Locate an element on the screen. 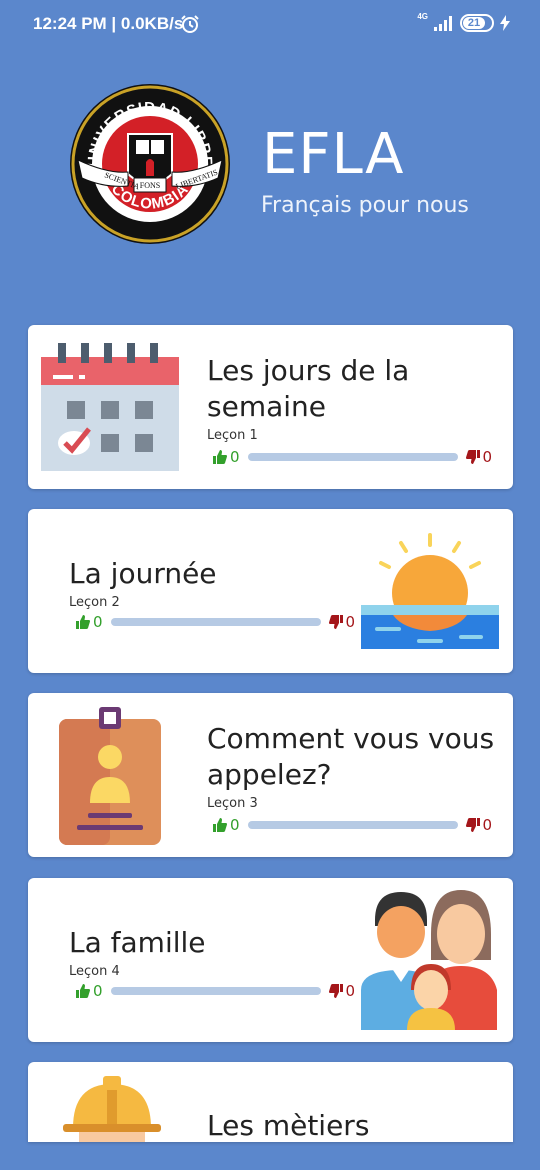 This screenshot has height=1170, width=540. alarm-icon is located at coordinates (190, 24).